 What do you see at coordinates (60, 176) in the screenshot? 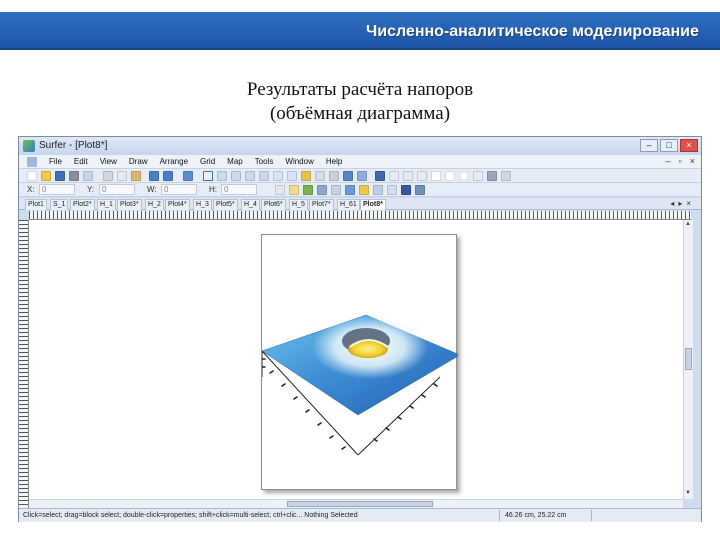
I see `save-icon` at bounding box center [60, 176].